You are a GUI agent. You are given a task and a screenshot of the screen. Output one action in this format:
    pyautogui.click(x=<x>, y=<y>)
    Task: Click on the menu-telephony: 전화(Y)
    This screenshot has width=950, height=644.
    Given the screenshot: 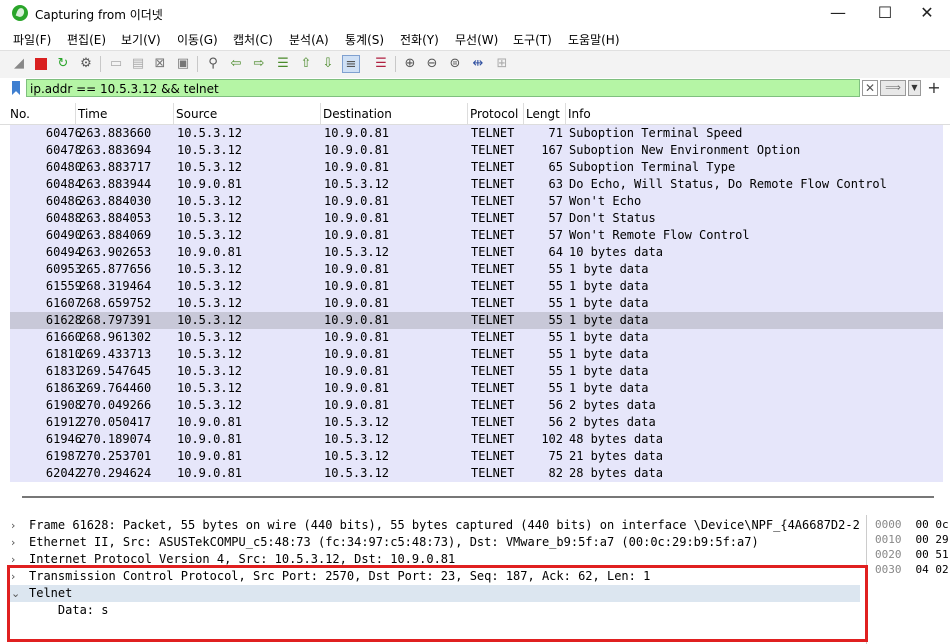 What is the action you would take?
    pyautogui.click(x=419, y=39)
    